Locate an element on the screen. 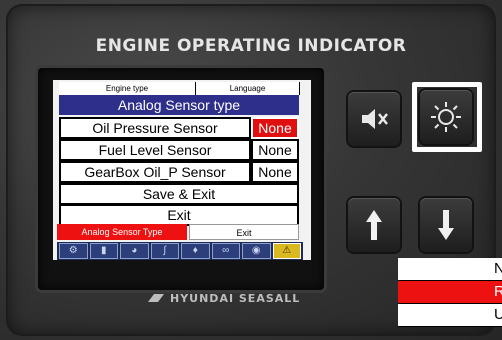 This screenshot has width=502, height=340. footer-exit: Exit is located at coordinates (244, 232).